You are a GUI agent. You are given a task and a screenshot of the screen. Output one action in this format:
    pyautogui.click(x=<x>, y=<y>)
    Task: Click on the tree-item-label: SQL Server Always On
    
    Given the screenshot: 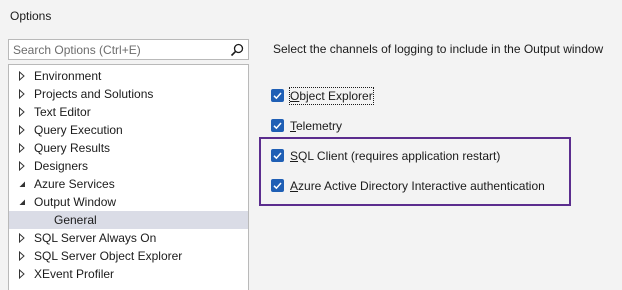 What is the action you would take?
    pyautogui.click(x=95, y=238)
    